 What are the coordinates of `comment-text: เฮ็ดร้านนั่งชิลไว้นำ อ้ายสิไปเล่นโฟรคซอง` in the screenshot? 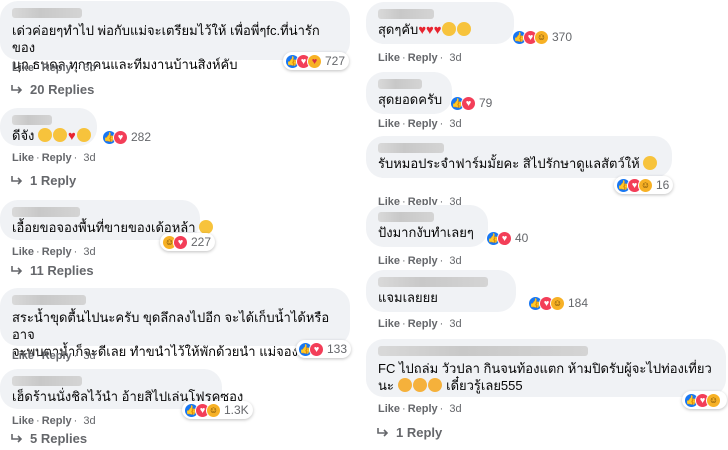 It's located at (128, 396).